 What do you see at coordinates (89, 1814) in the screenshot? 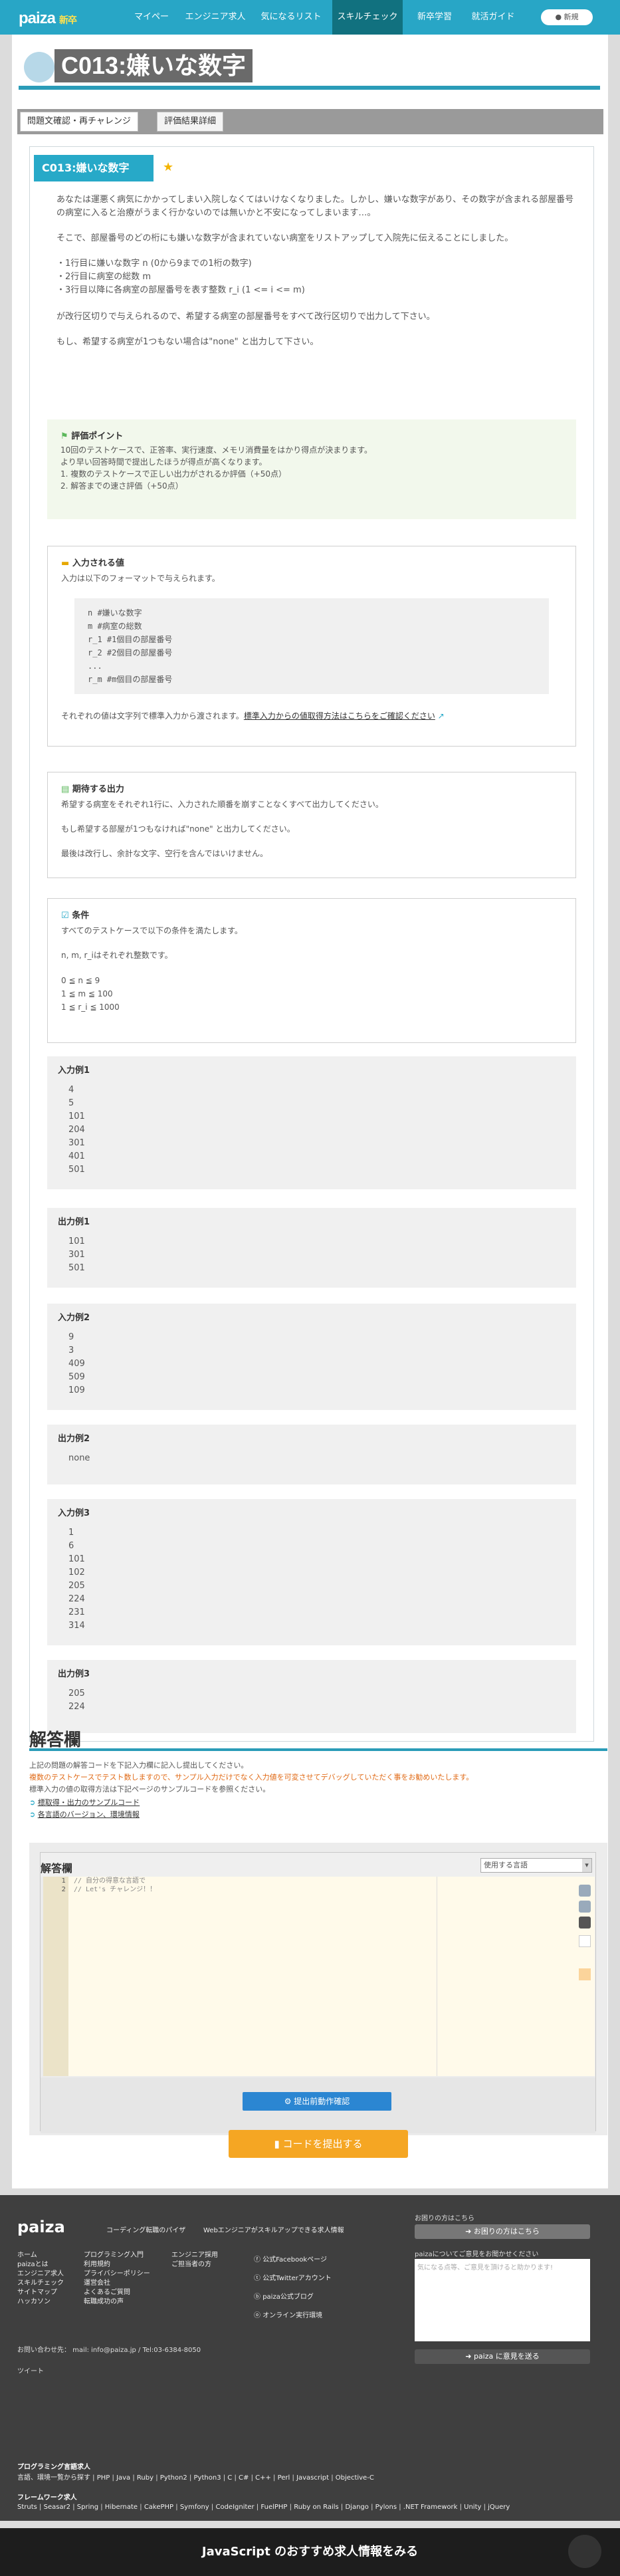
I see `versions-link: 各言語のバージョン、環境情報` at bounding box center [89, 1814].